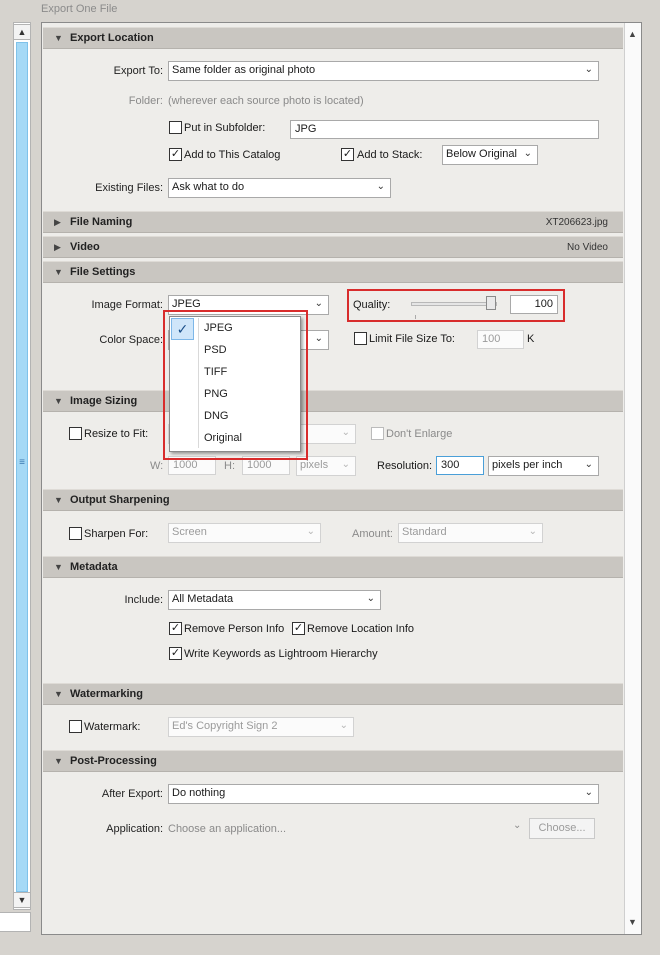  Describe the element at coordinates (333, 500) in the screenshot. I see `section-output-sharpening: ▼ Output Sharpening` at that location.